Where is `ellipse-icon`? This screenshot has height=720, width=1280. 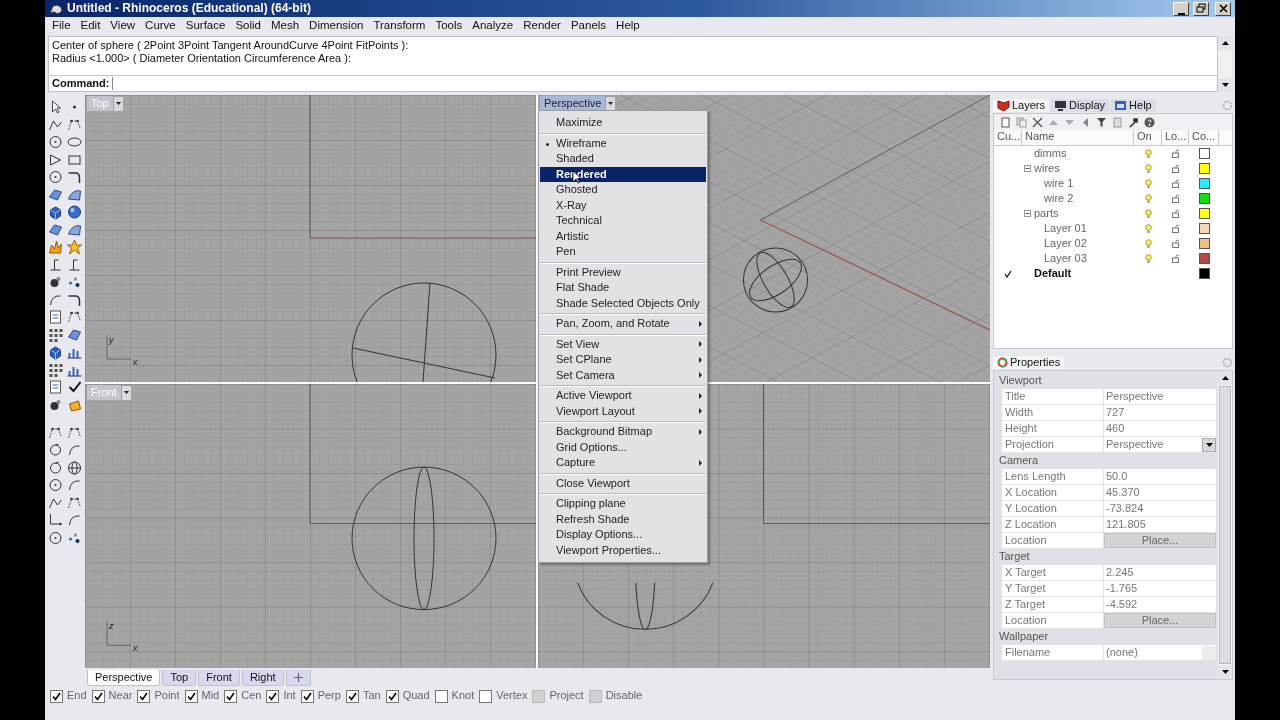
ellipse-icon is located at coordinates (74, 142).